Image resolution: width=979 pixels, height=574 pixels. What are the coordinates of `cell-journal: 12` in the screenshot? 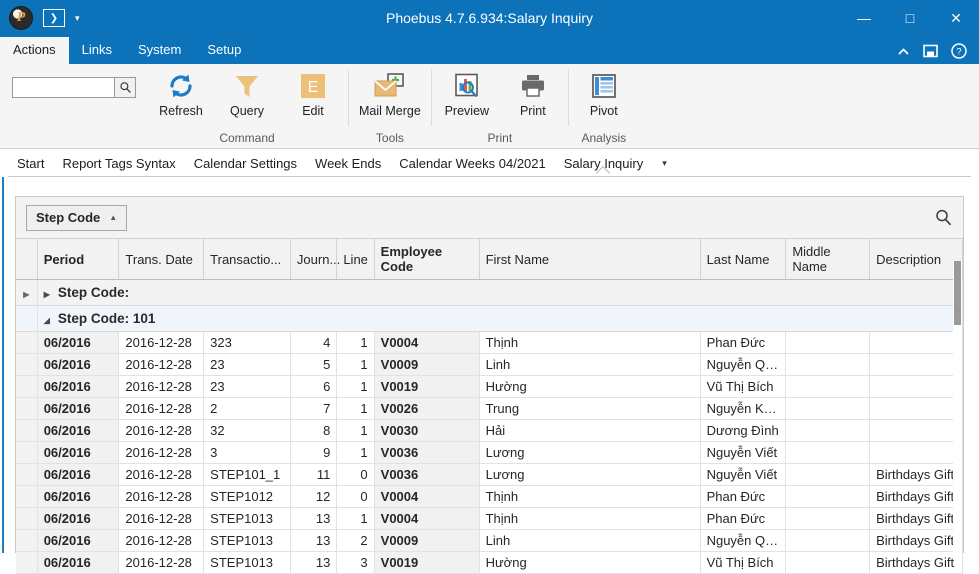 It's located at (314, 496).